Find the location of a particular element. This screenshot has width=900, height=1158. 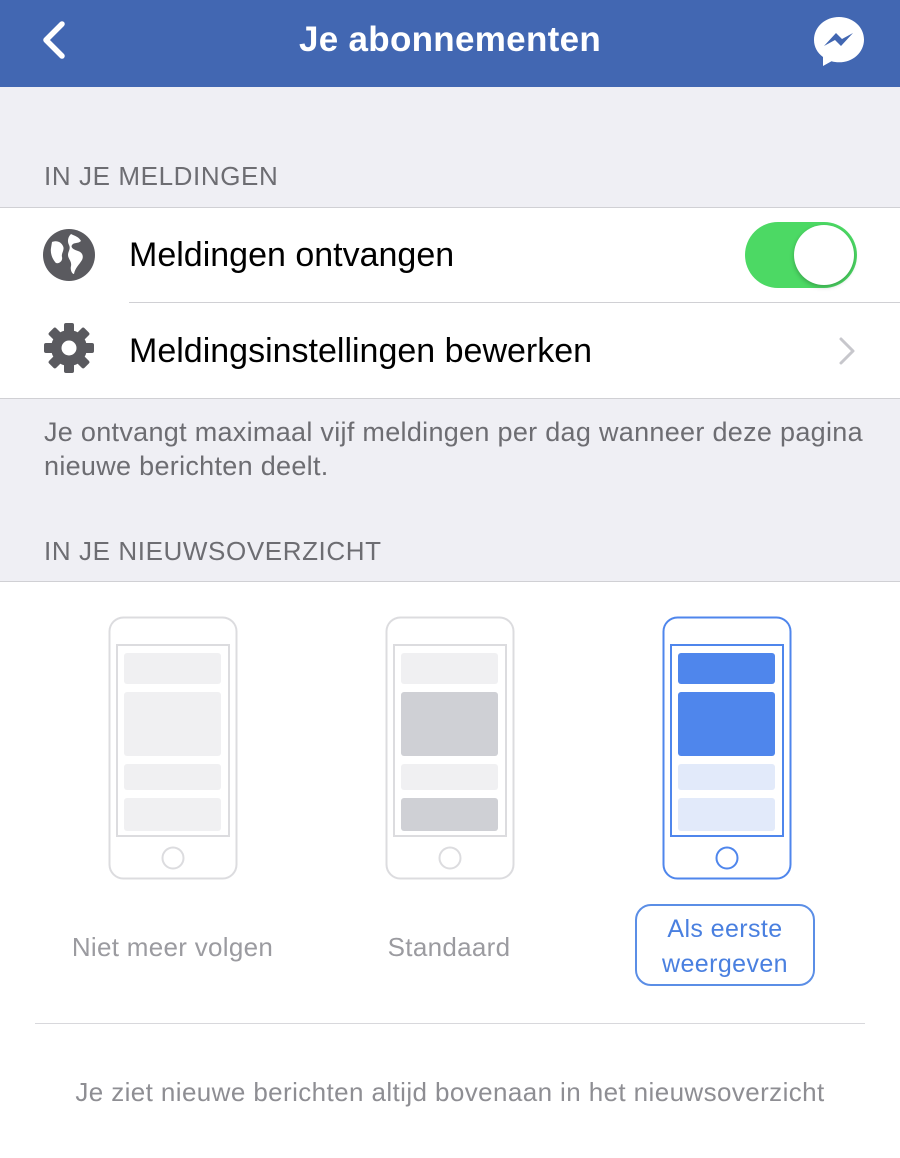

receive-notifications-row: Meldingen ontvangen is located at coordinates (450, 255).